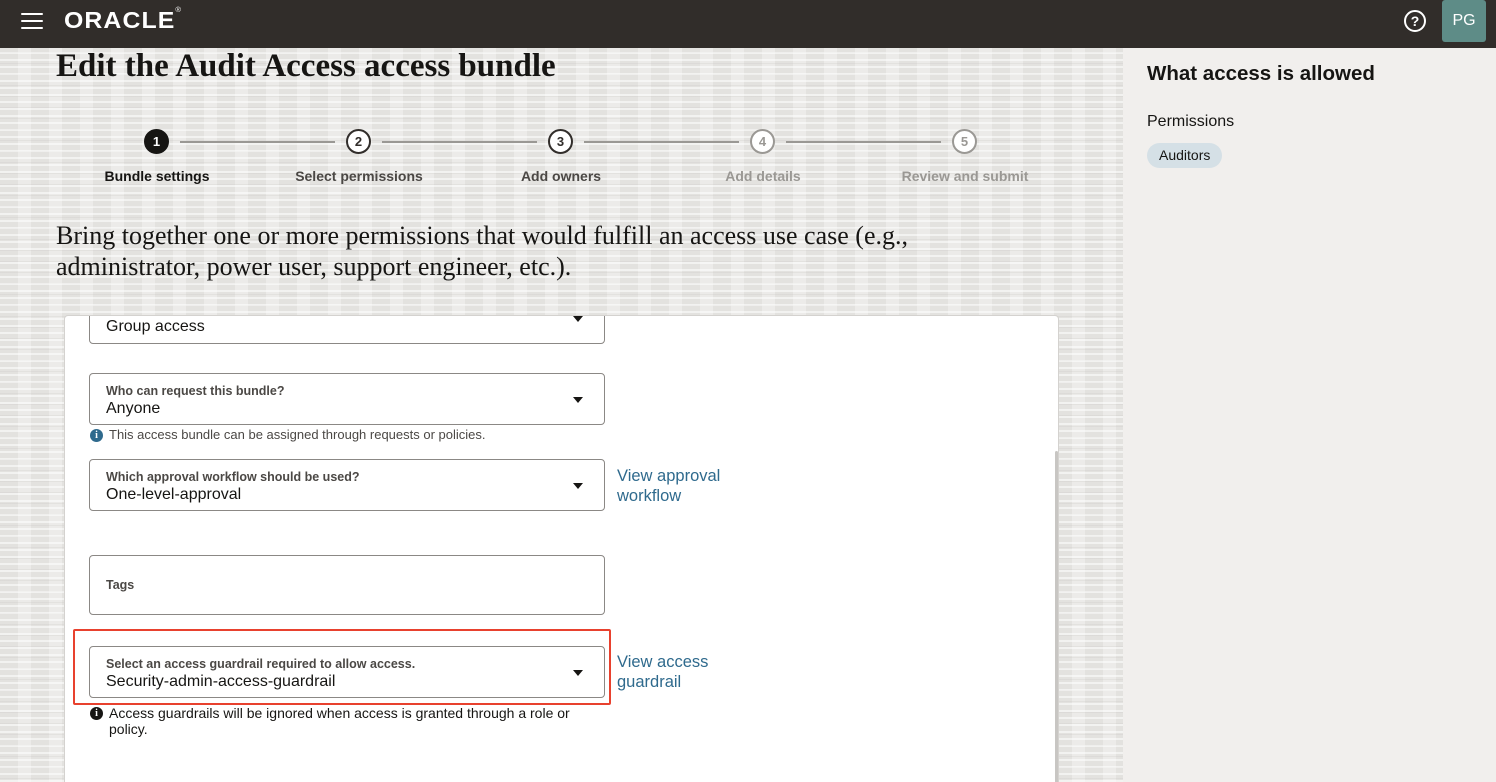  What do you see at coordinates (763, 176) in the screenshot?
I see `step-label: Add details` at bounding box center [763, 176].